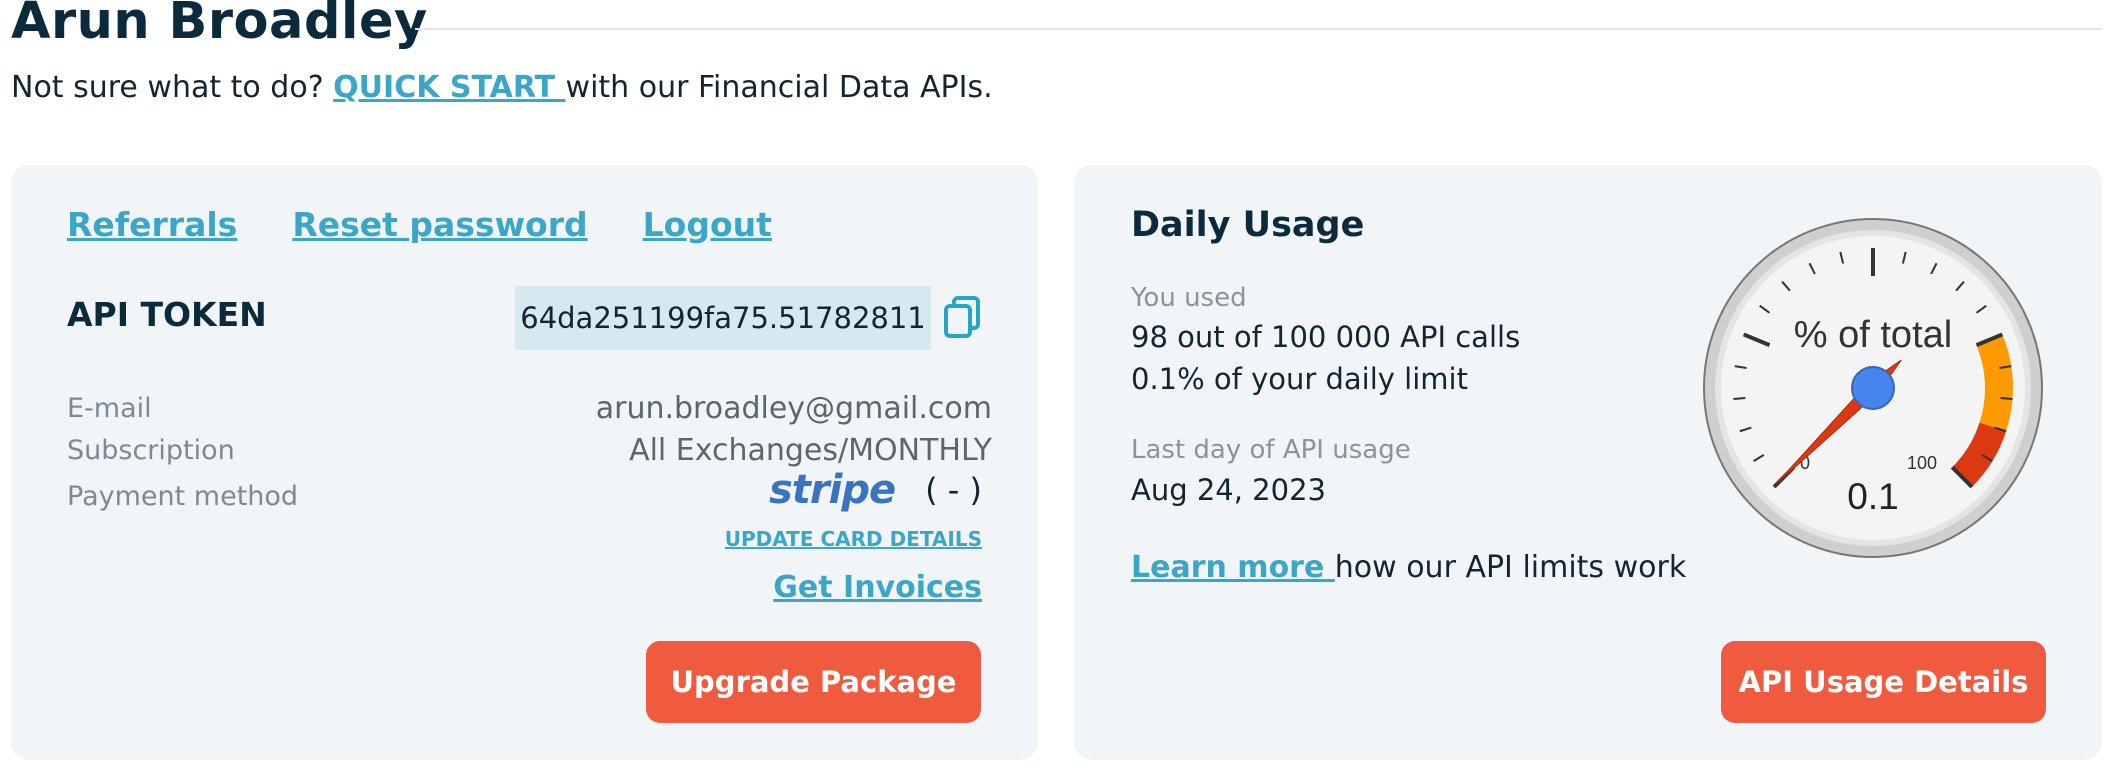 The image size is (2113, 766). Describe the element at coordinates (1299, 379) in the screenshot. I see `daily-limit-text: 0.1% of your daily limit` at that location.